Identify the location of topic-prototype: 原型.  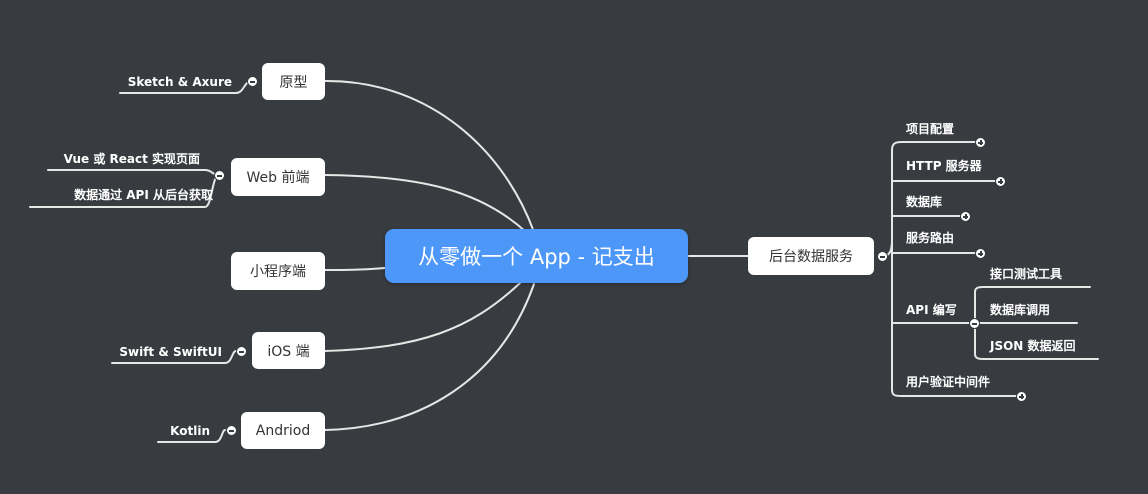
(293, 81).